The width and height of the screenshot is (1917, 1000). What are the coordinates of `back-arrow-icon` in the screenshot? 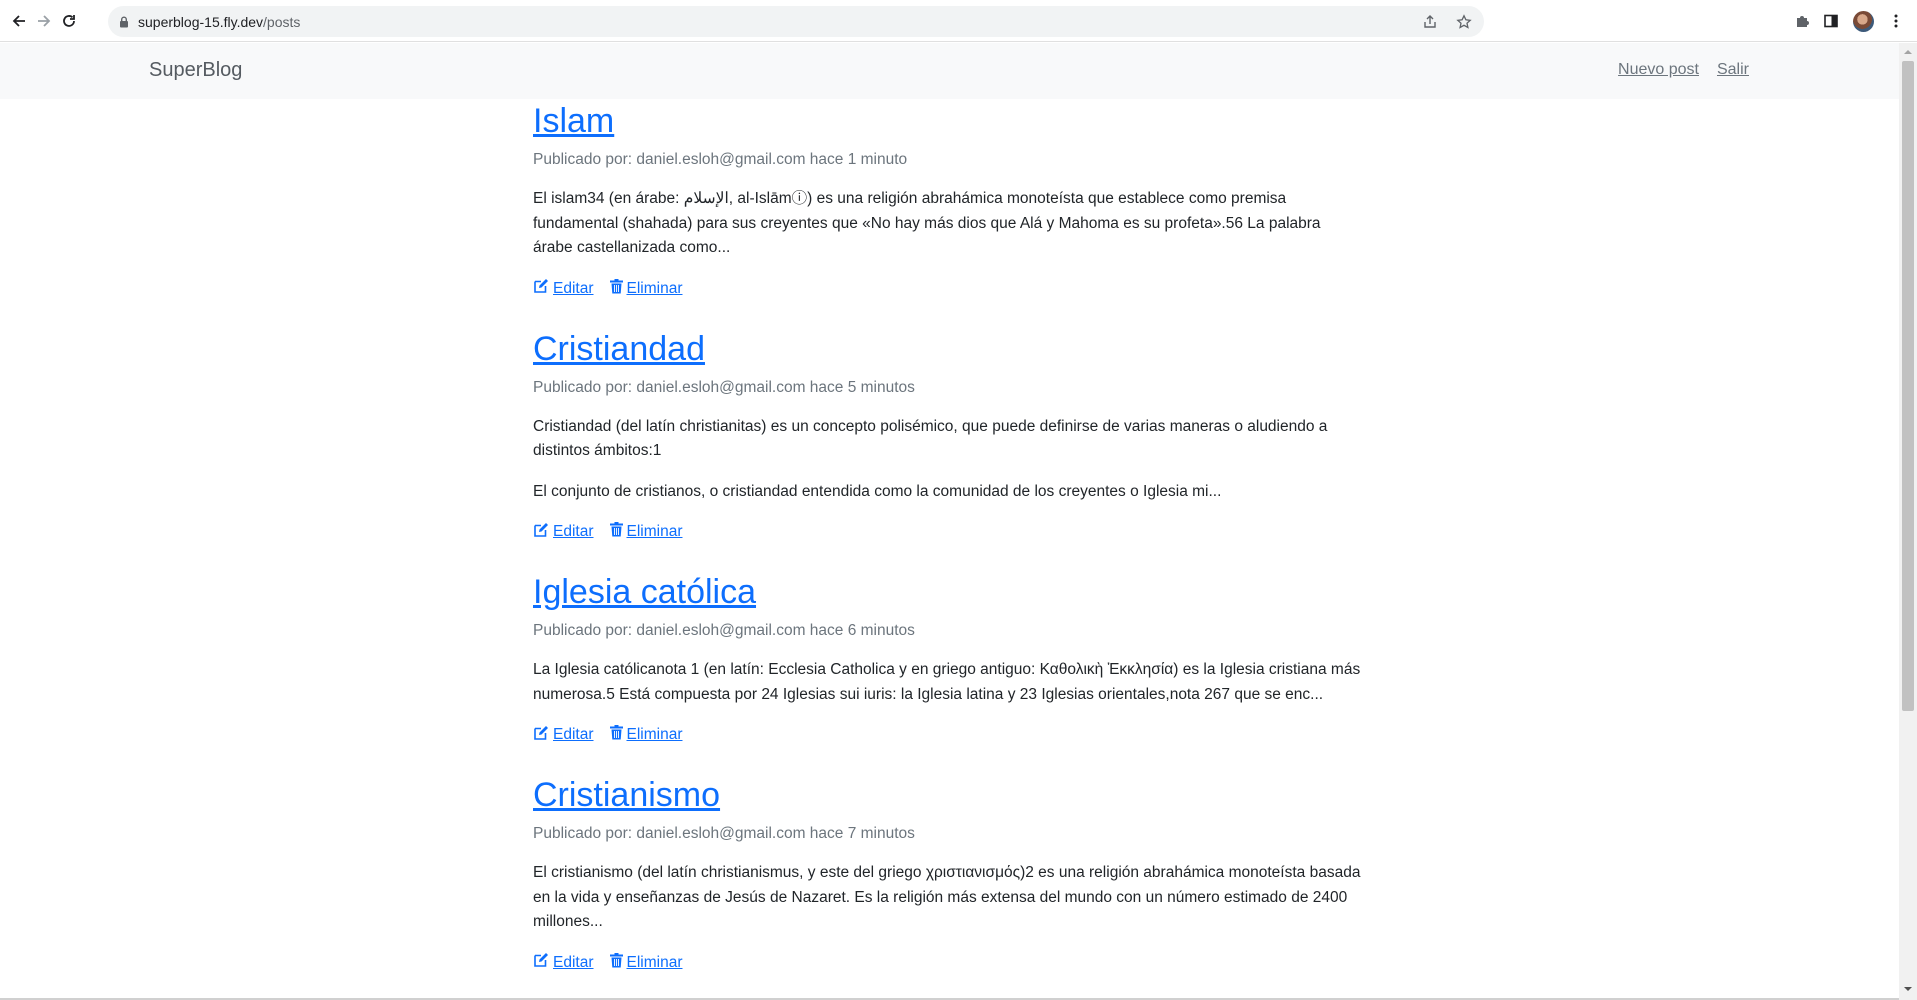 It's located at (19, 21).